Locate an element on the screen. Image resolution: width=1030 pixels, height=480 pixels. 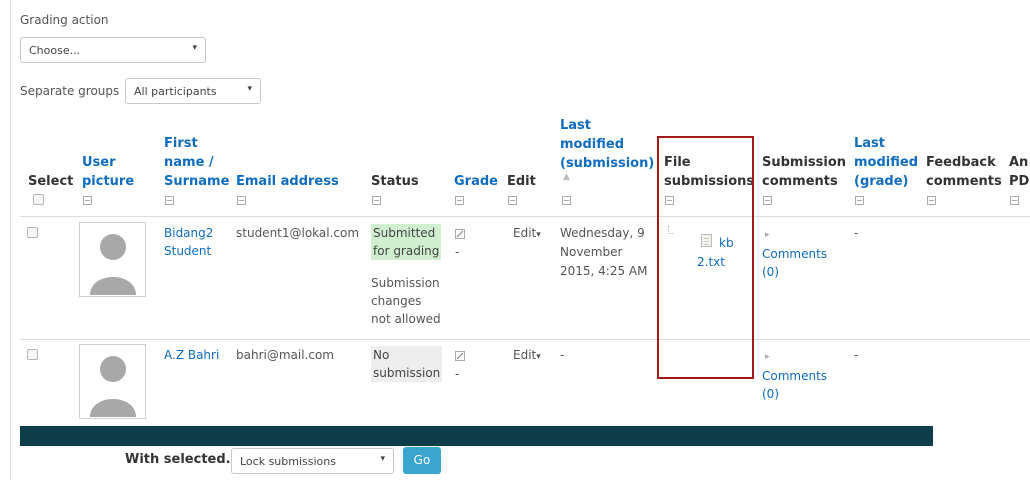
header-user-picture: User picture is located at coordinates (108, 172).